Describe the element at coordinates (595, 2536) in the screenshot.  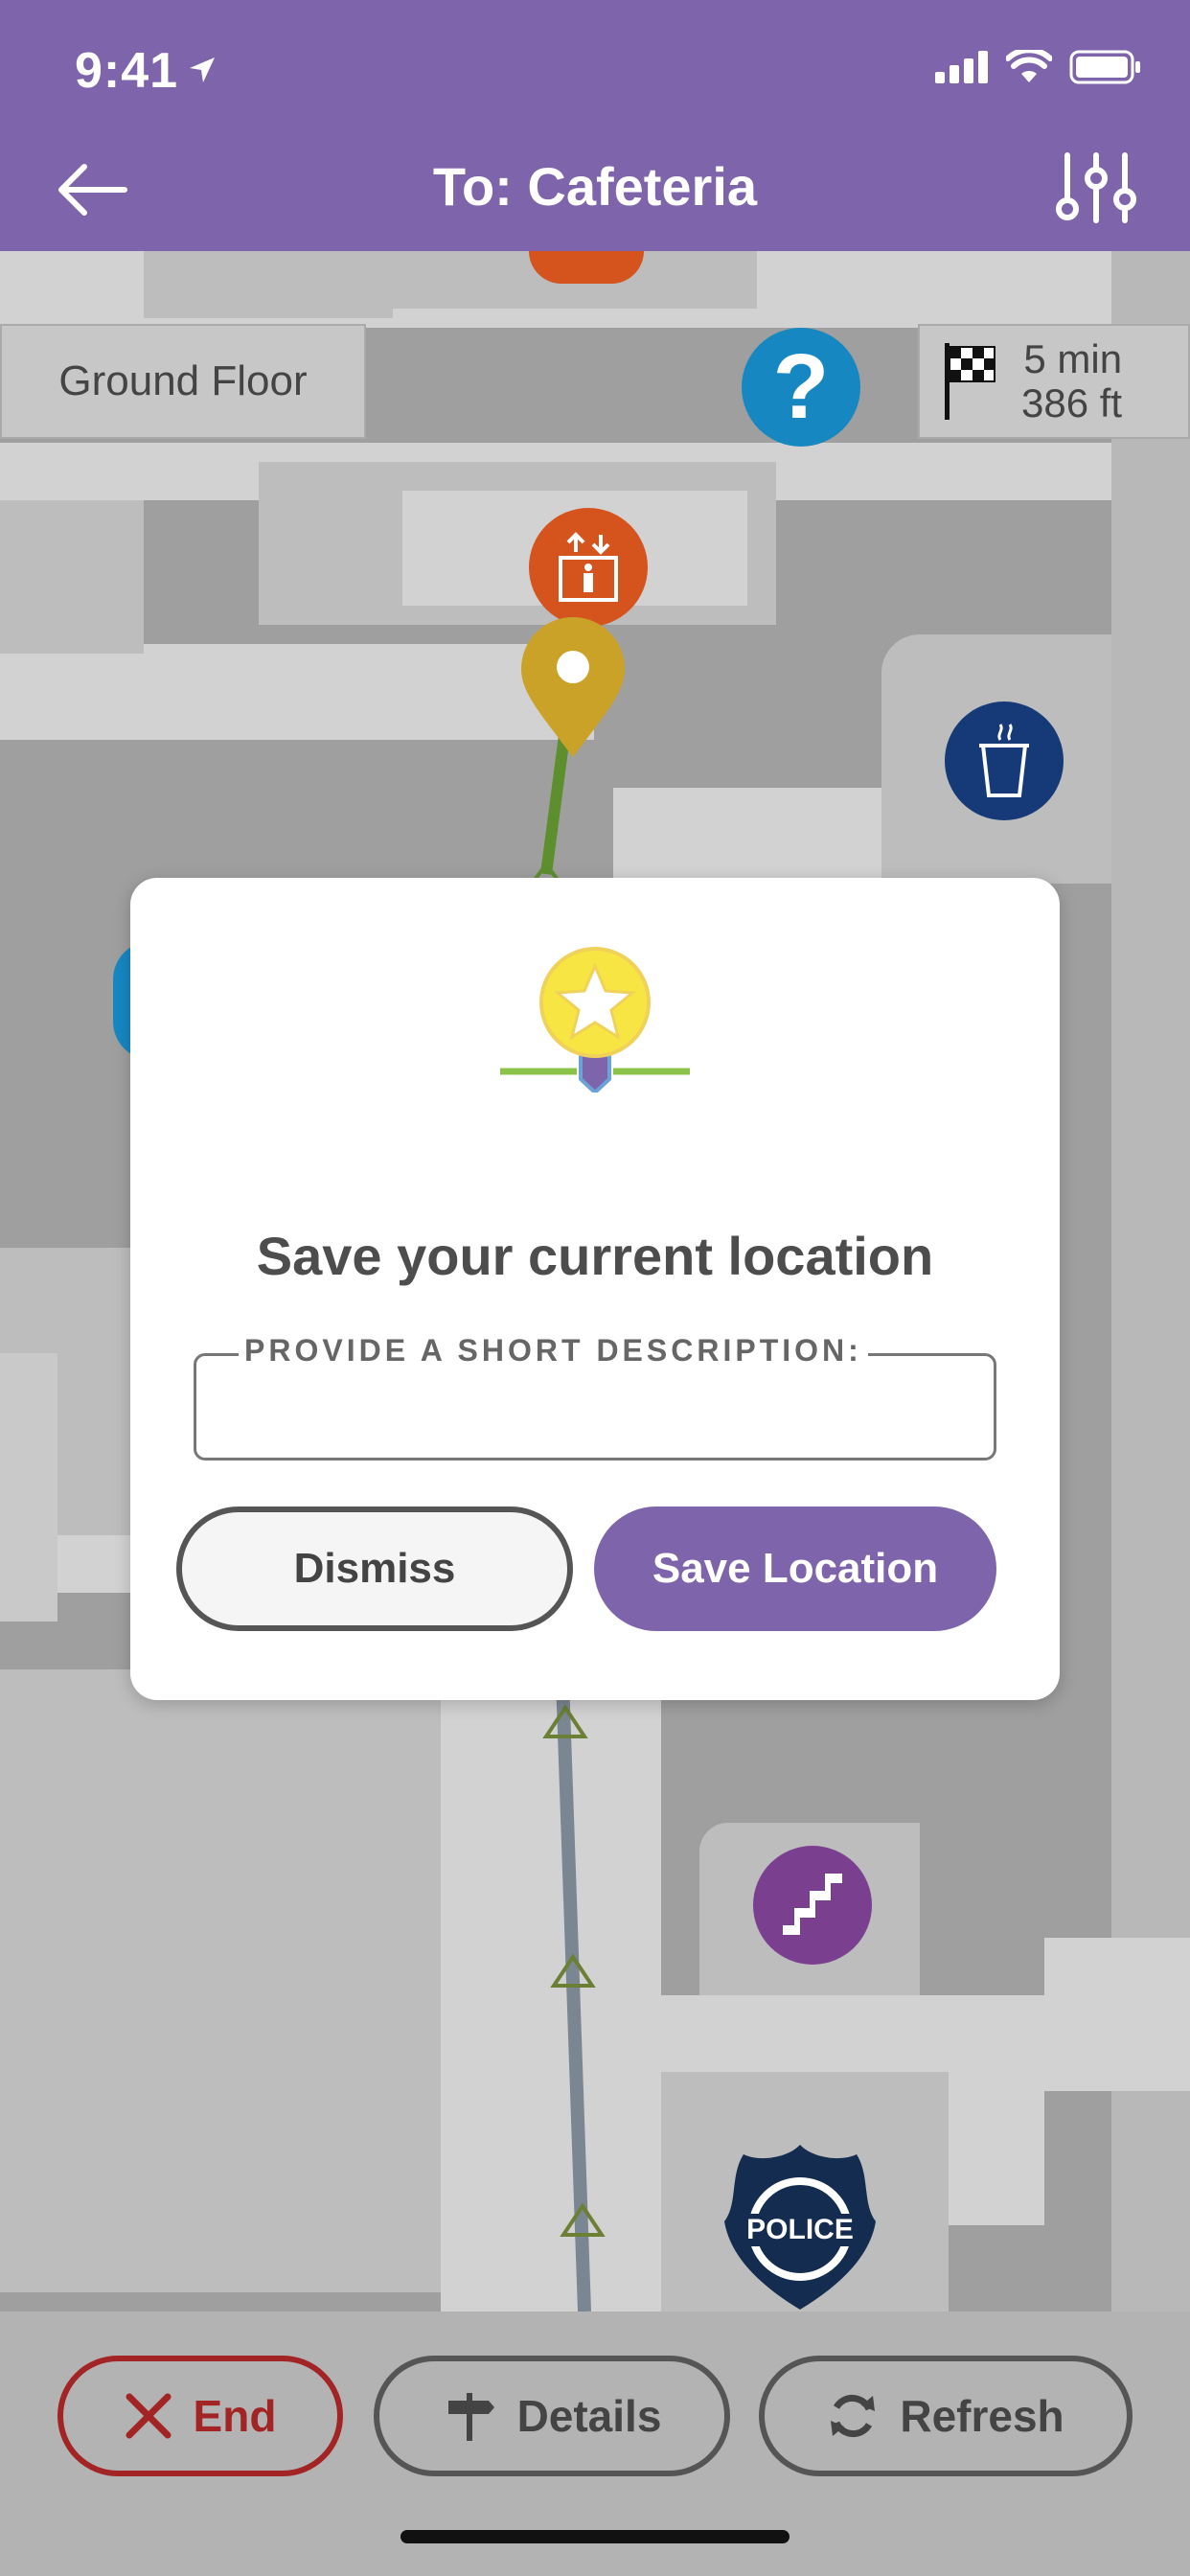
I see `home-indicator` at that location.